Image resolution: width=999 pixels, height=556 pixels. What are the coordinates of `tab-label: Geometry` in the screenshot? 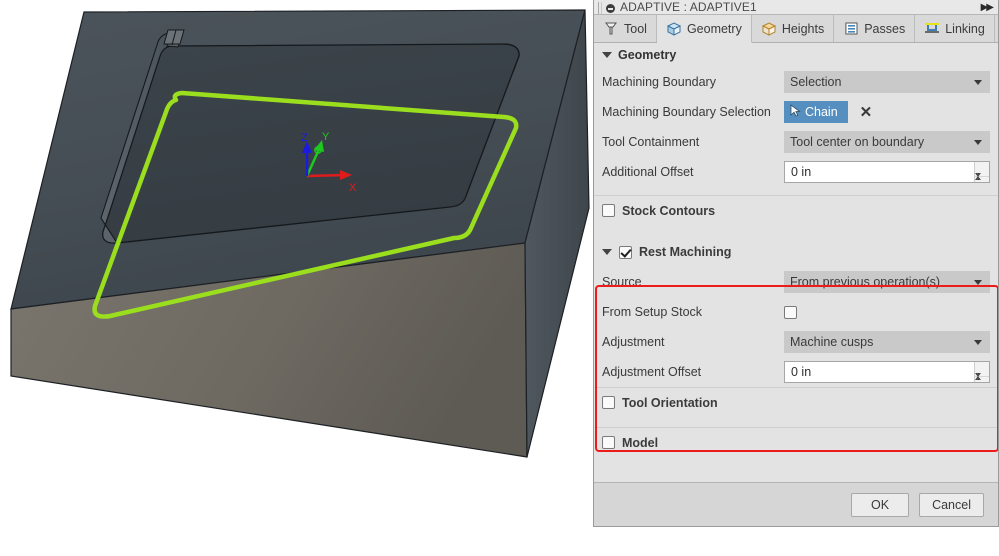 It's located at (714, 28).